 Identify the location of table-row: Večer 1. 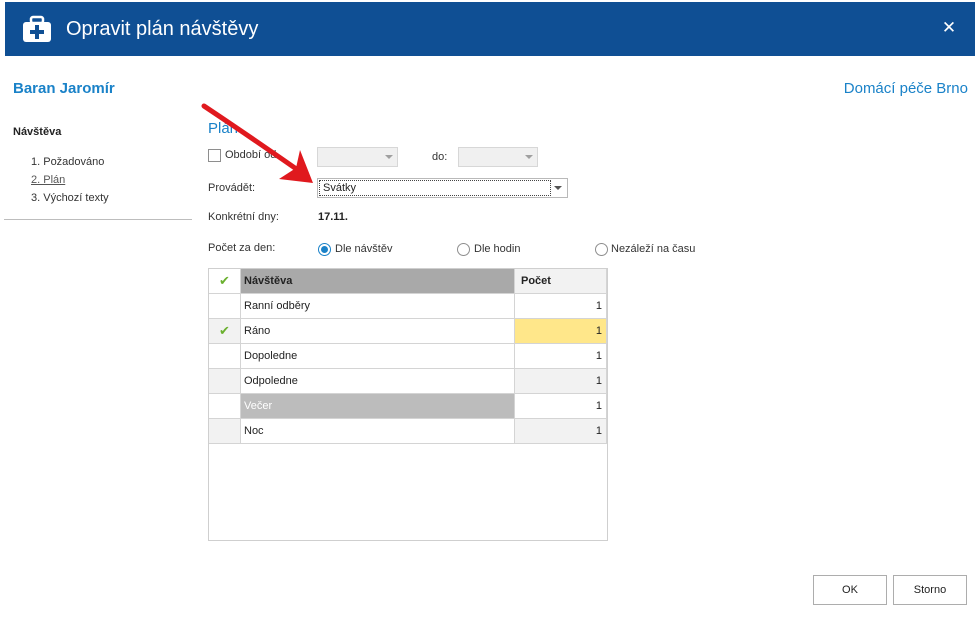
(408, 406).